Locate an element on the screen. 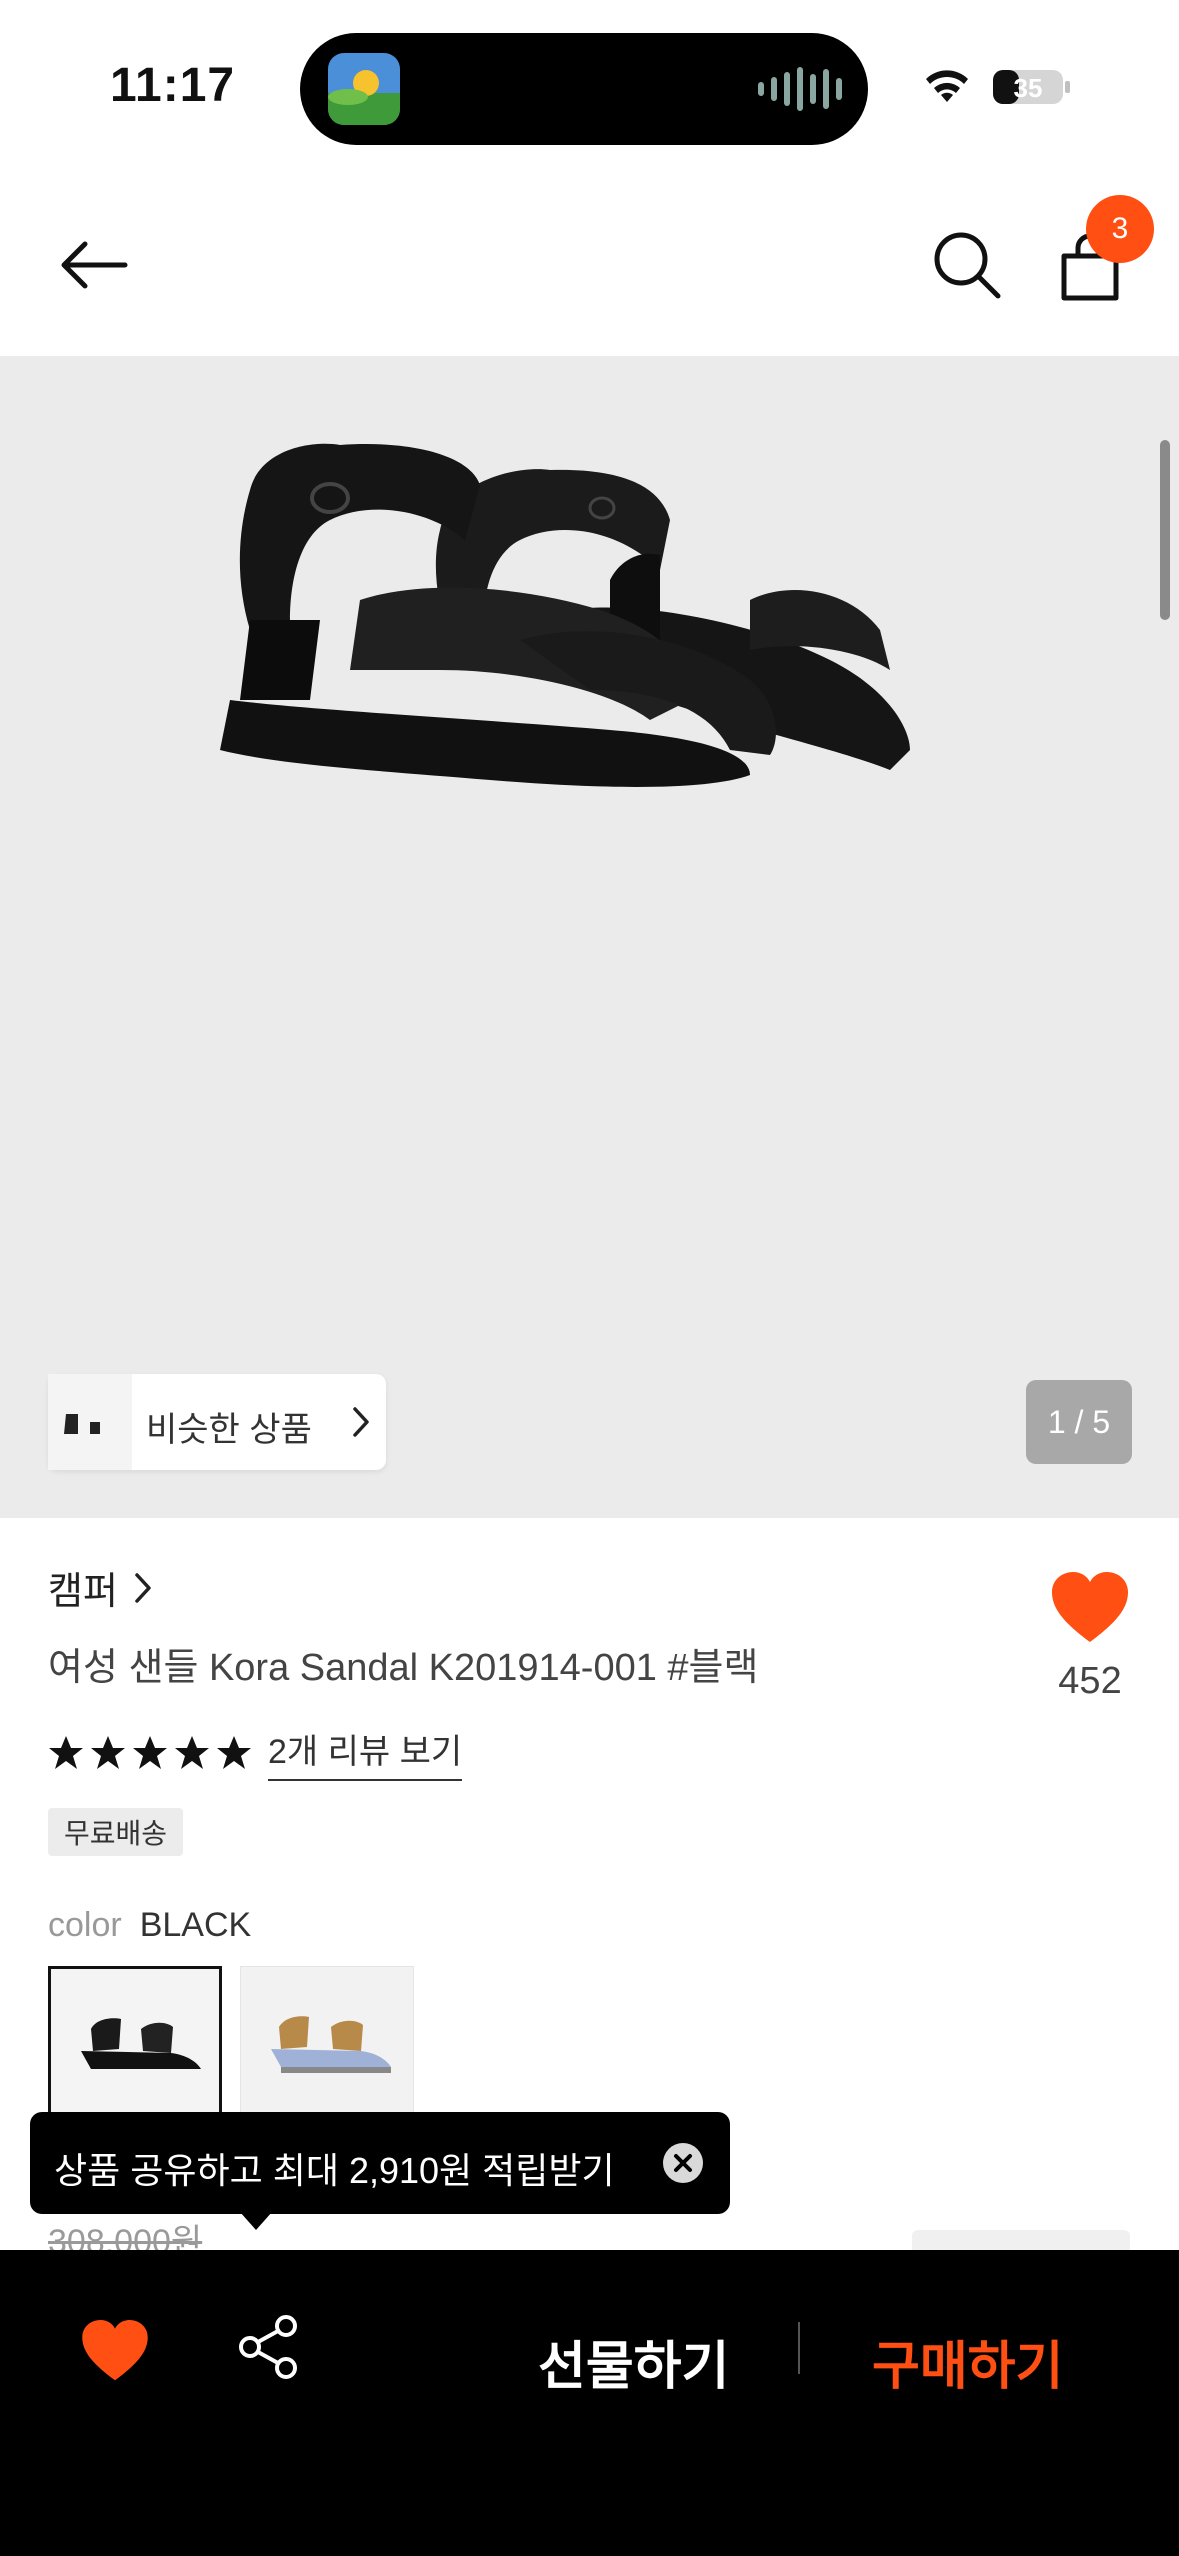 The width and height of the screenshot is (1179, 2556). similar-products-button: 비슷한 상품 is located at coordinates (217, 1422).